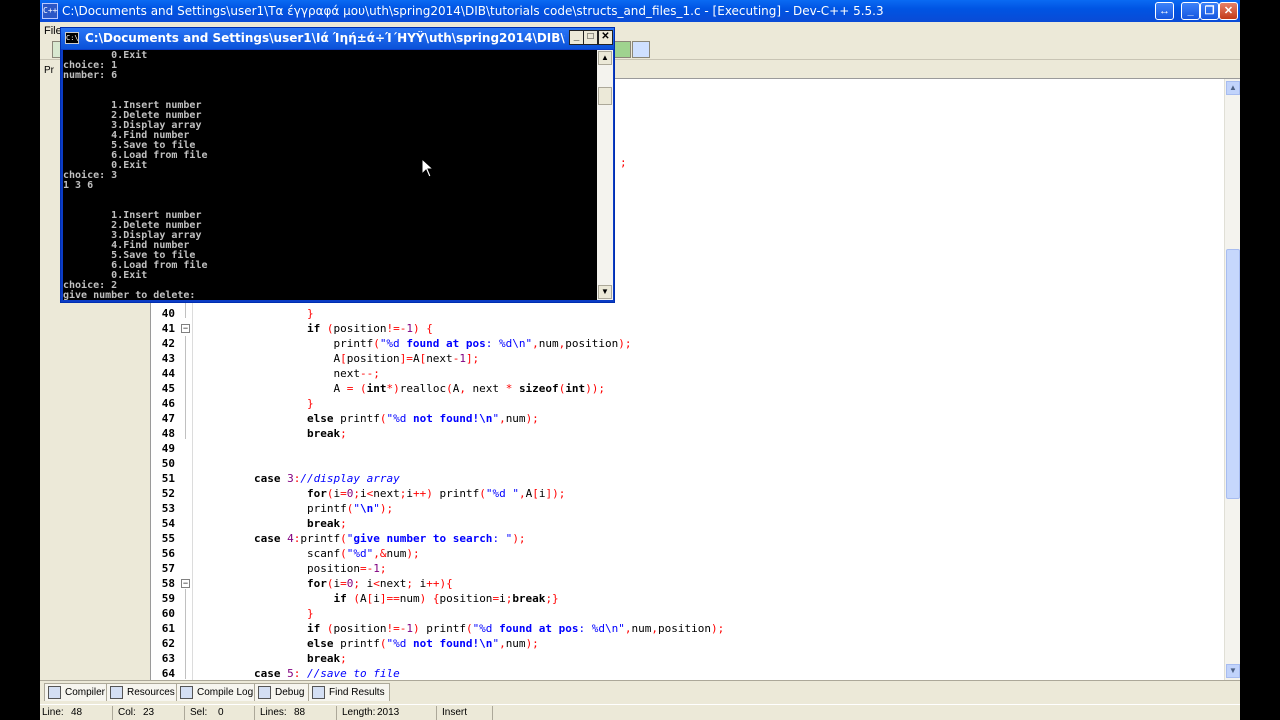 Image resolution: width=1280 pixels, height=720 pixels. What do you see at coordinates (168, 523) in the screenshot?
I see `line-number: 54` at bounding box center [168, 523].